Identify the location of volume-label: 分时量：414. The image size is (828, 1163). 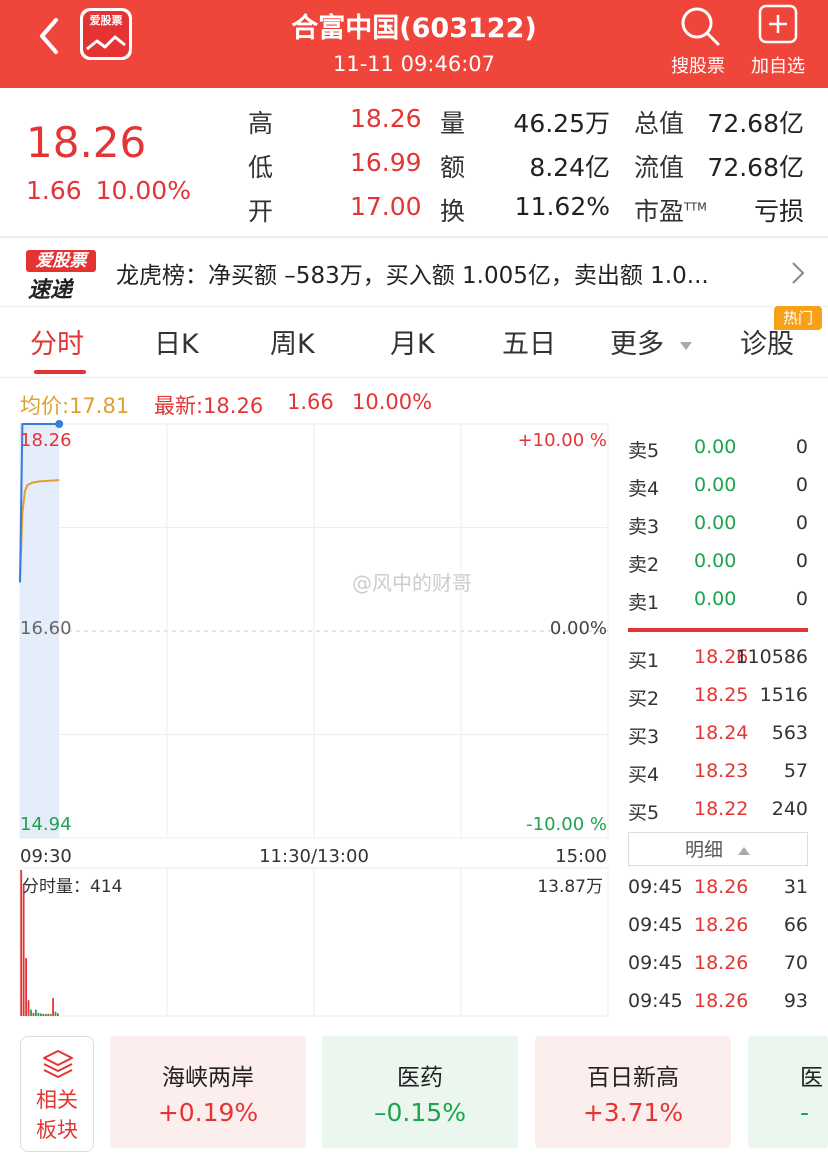
(72, 887).